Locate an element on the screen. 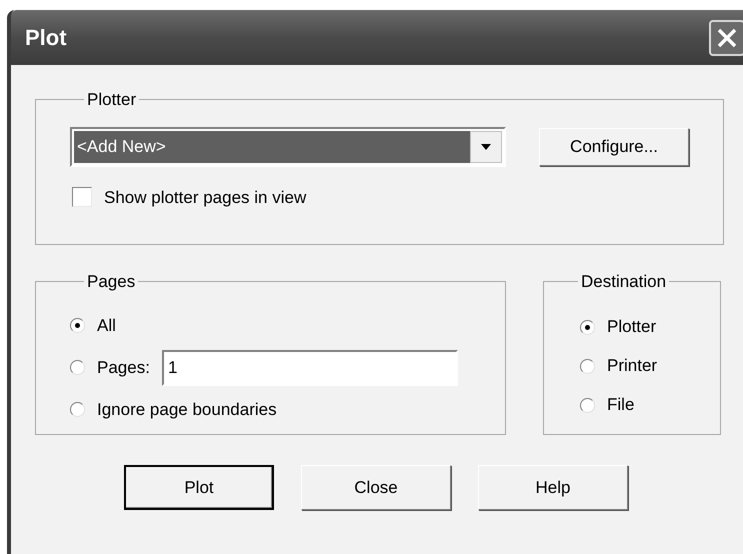 The image size is (743, 554). group-label: Plotter is located at coordinates (112, 100).